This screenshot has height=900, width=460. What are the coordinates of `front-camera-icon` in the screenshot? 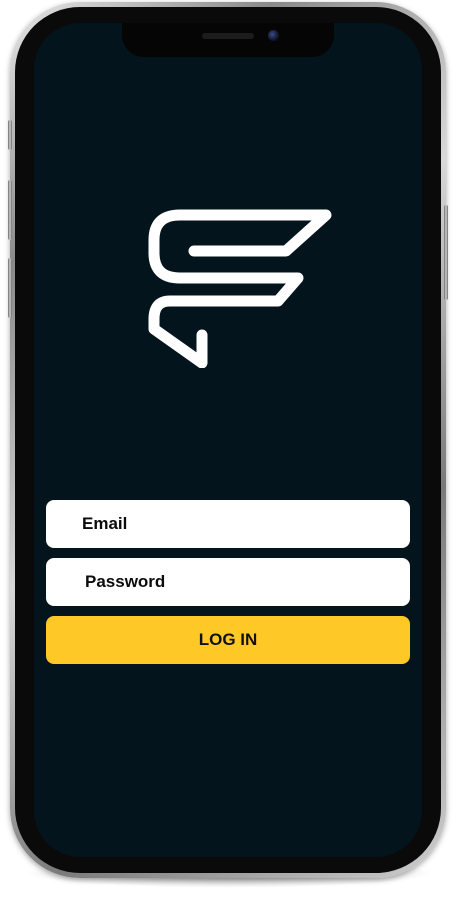 It's located at (273, 35).